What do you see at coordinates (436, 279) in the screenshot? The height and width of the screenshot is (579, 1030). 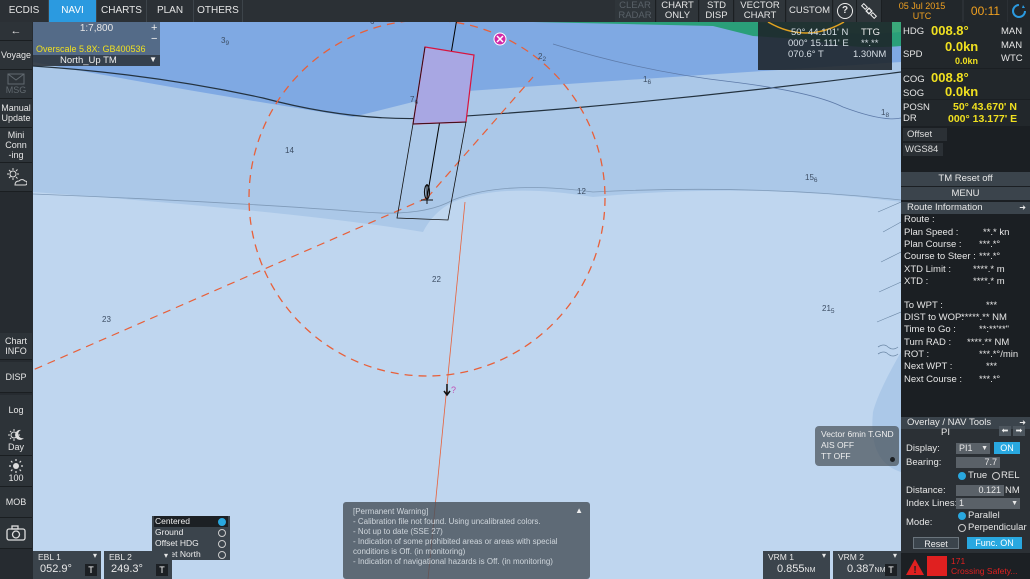 I see `depth-sounding: 22` at bounding box center [436, 279].